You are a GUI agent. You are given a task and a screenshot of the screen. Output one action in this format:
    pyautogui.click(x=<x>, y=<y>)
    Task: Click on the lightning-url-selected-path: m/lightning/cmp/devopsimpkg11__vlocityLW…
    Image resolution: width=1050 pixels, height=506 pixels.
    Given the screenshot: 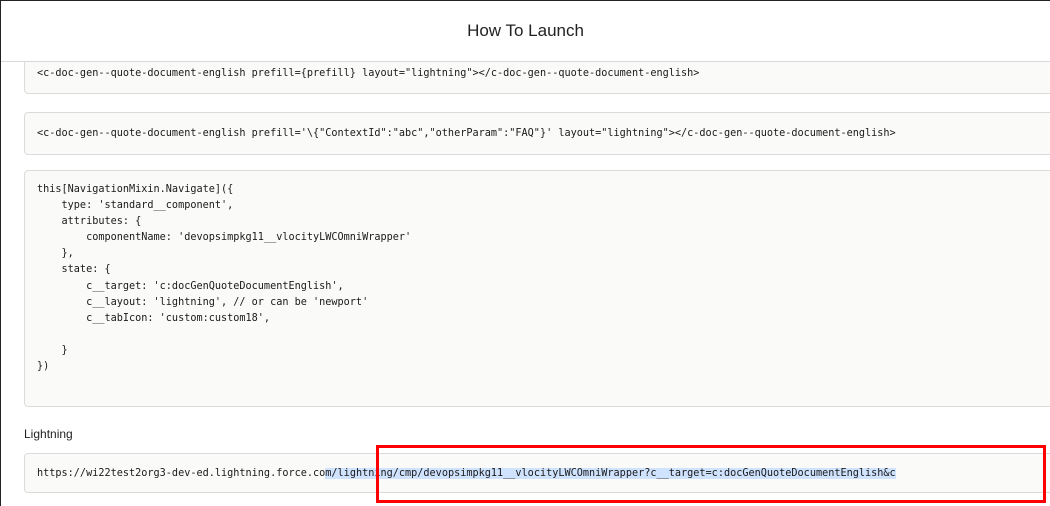 What is the action you would take?
    pyautogui.click(x=610, y=473)
    